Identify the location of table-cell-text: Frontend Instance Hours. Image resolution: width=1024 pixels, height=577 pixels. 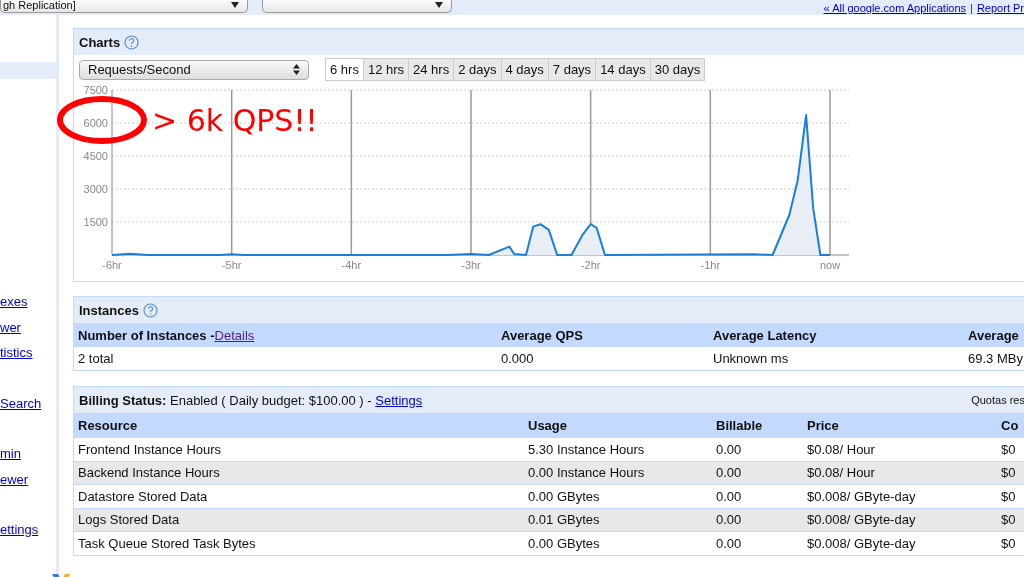
(150, 449).